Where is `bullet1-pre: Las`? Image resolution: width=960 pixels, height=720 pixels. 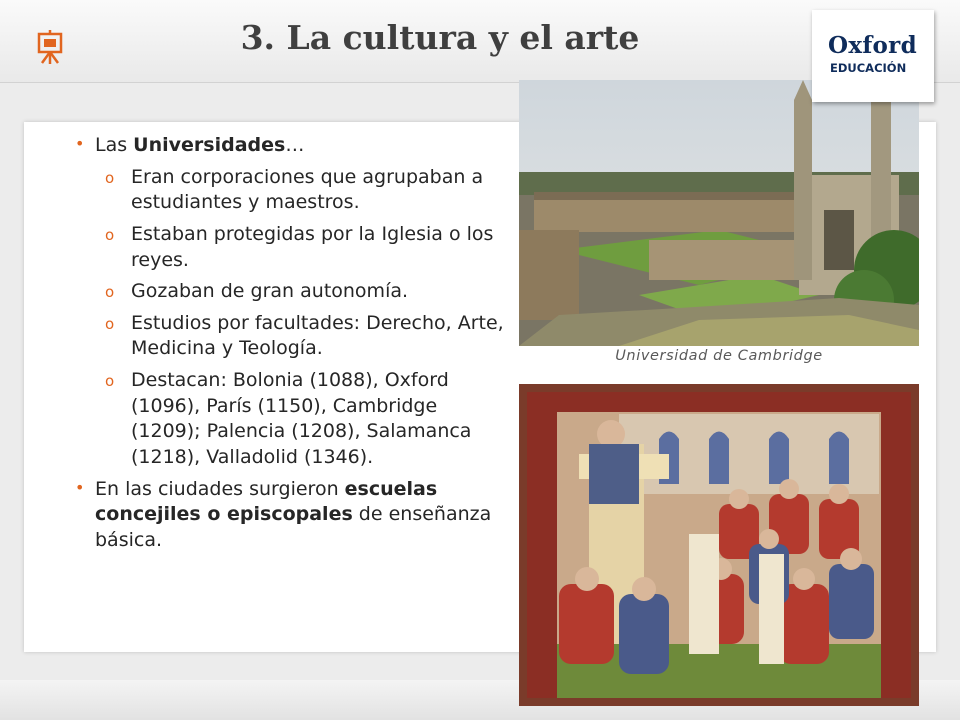
bullet1-pre: Las is located at coordinates (114, 145).